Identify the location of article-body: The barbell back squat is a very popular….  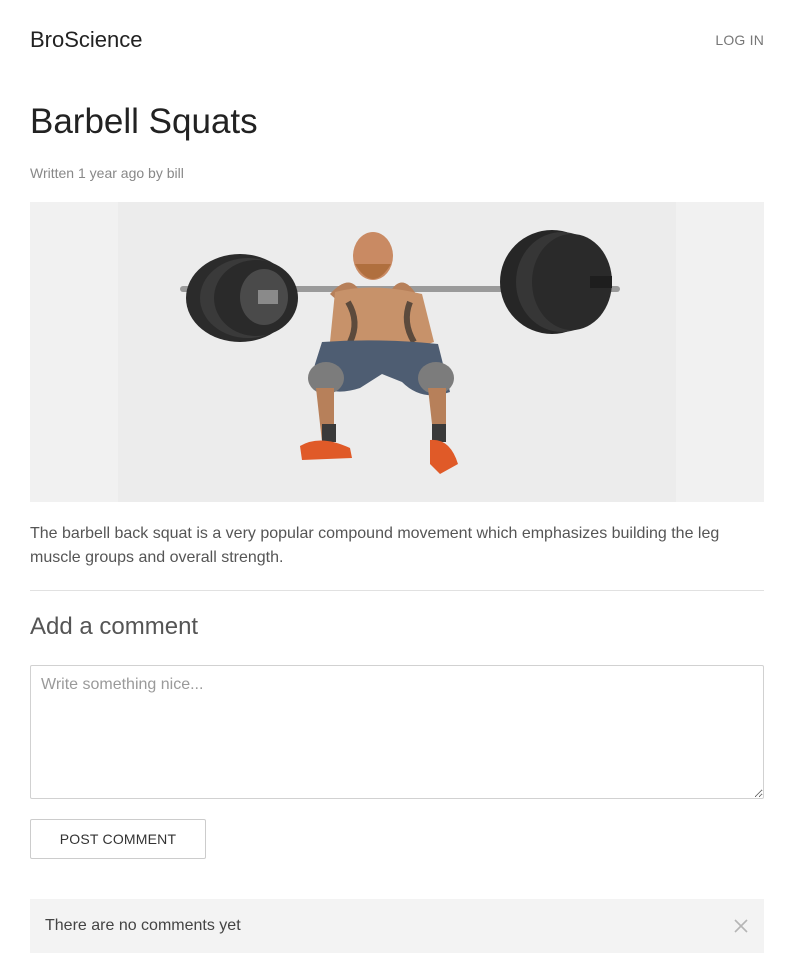
(375, 545).